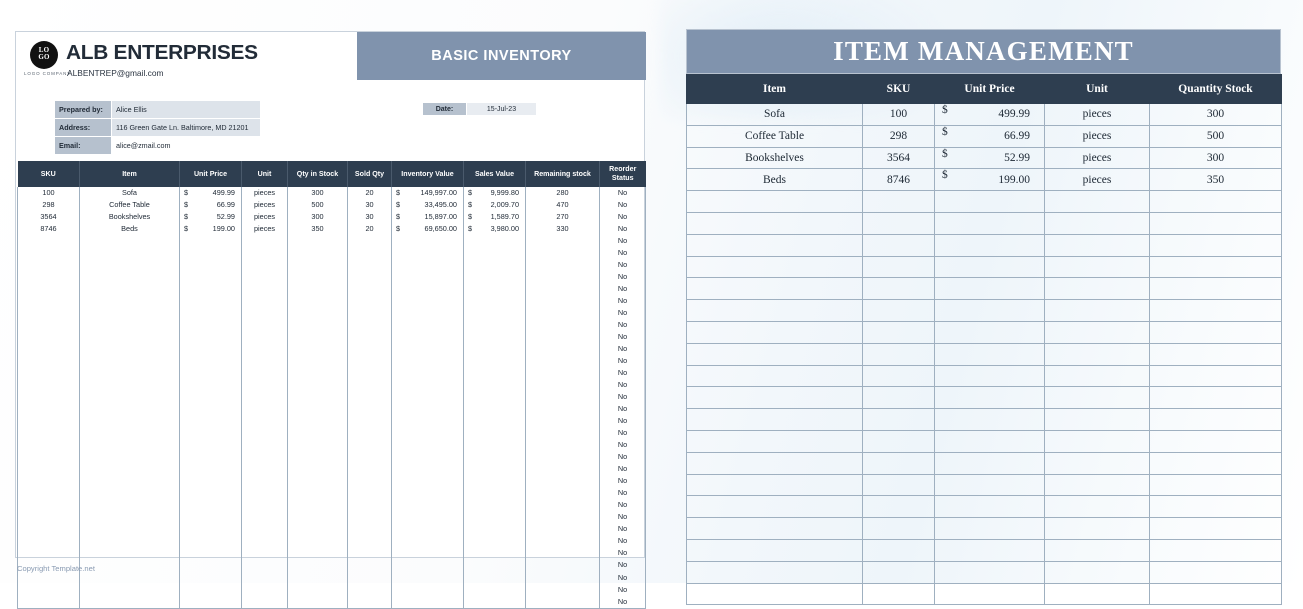 This screenshot has width=1303, height=609. Describe the element at coordinates (898, 158) in the screenshot. I see `im-cell-sku: 3564` at that location.